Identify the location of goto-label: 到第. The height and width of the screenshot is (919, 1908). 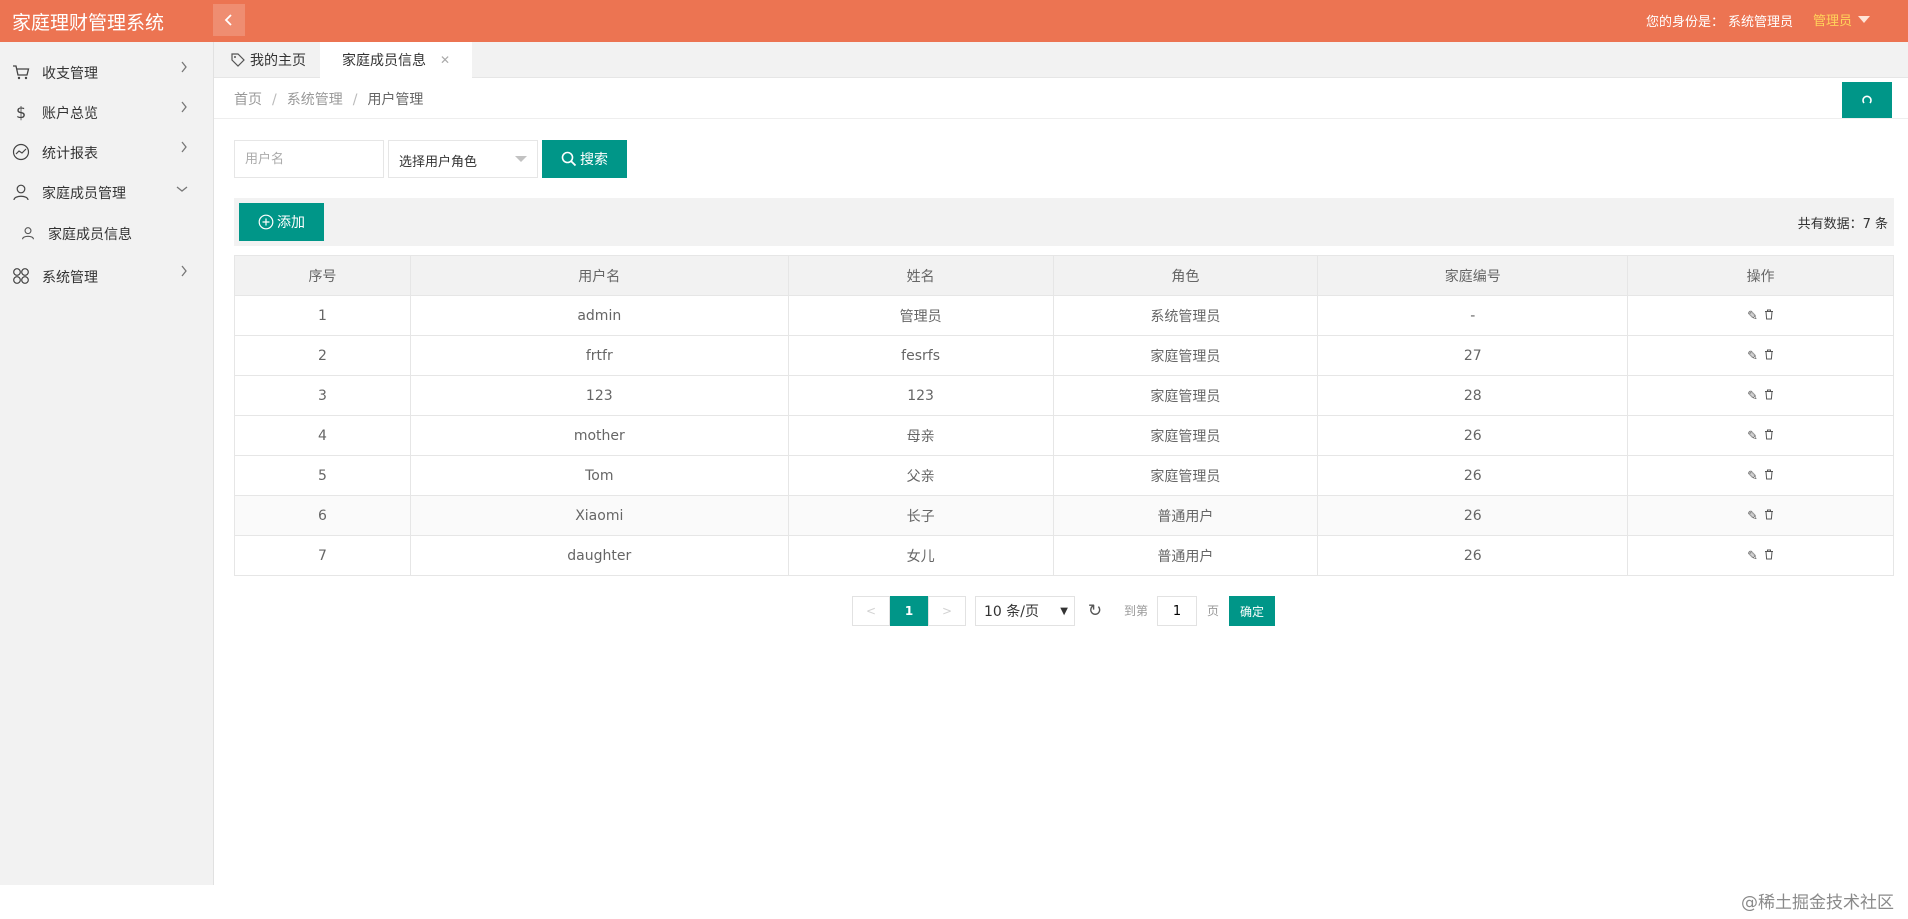
(1136, 611).